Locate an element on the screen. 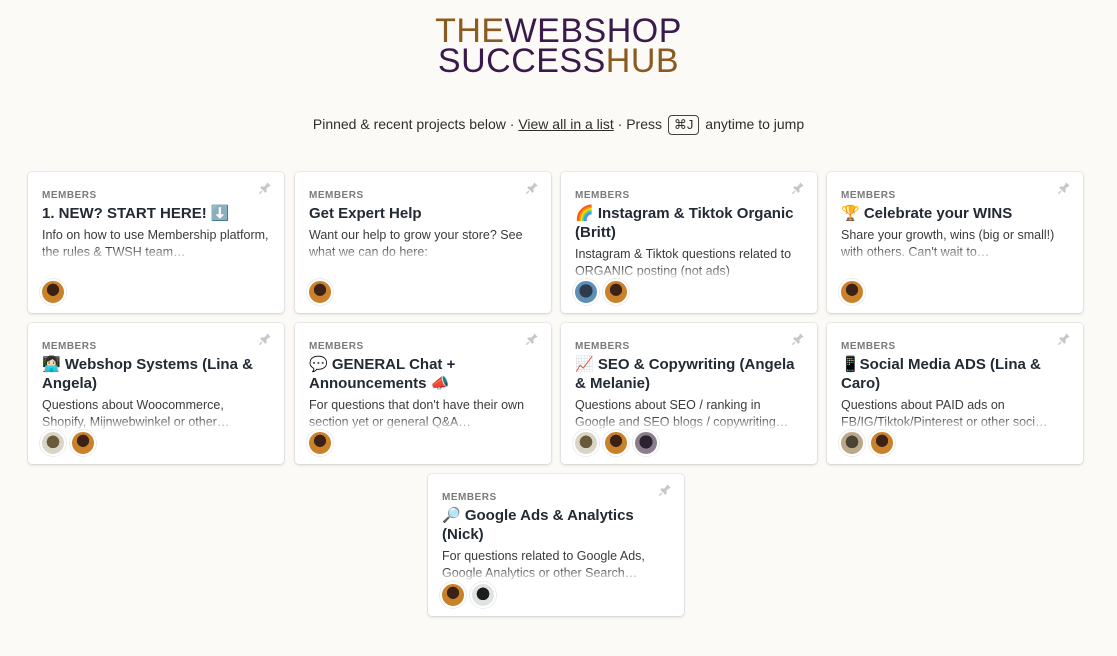 The width and height of the screenshot is (1117, 656). card-title: 👩🏻‍💻 Webshop Systems (Lina & Angela) is located at coordinates (147, 374).